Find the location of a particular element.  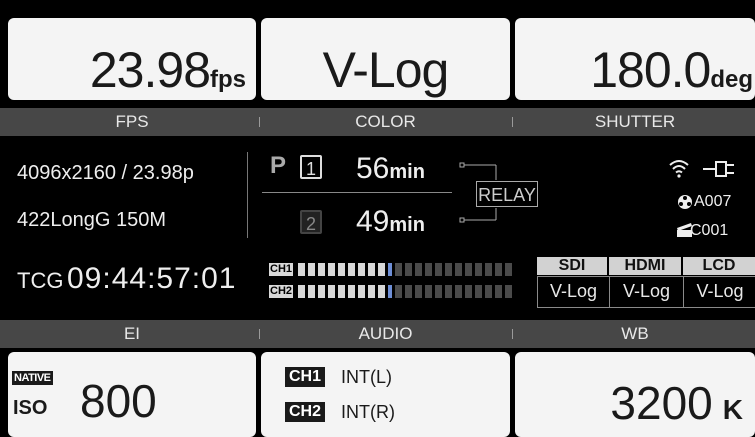

audio-ch1-input: INT(L) is located at coordinates (366, 377).